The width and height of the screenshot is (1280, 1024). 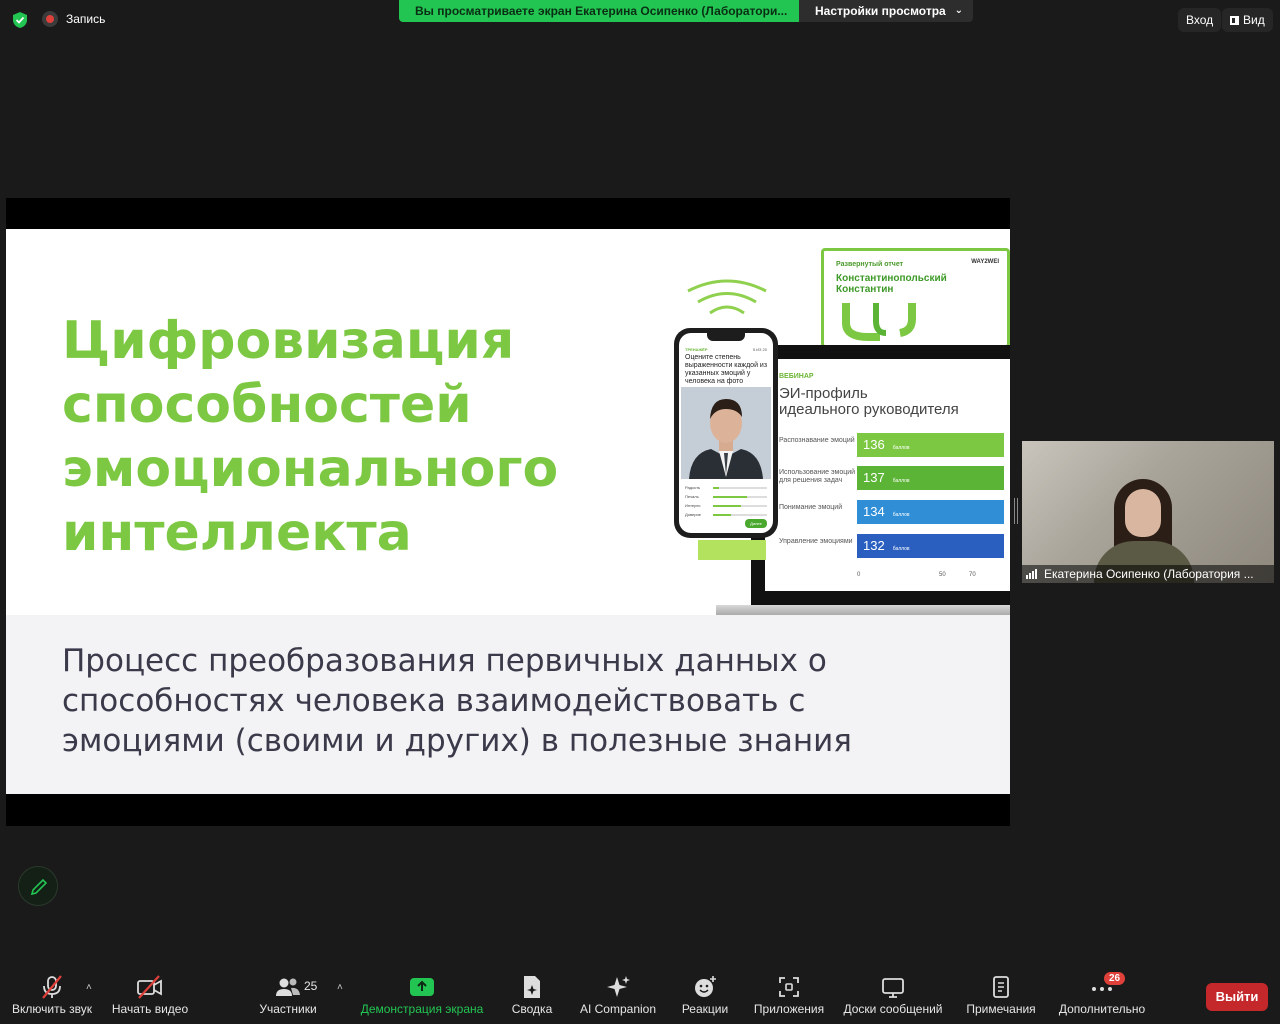 I want to click on more-dots-icon, so click(x=1102, y=987).